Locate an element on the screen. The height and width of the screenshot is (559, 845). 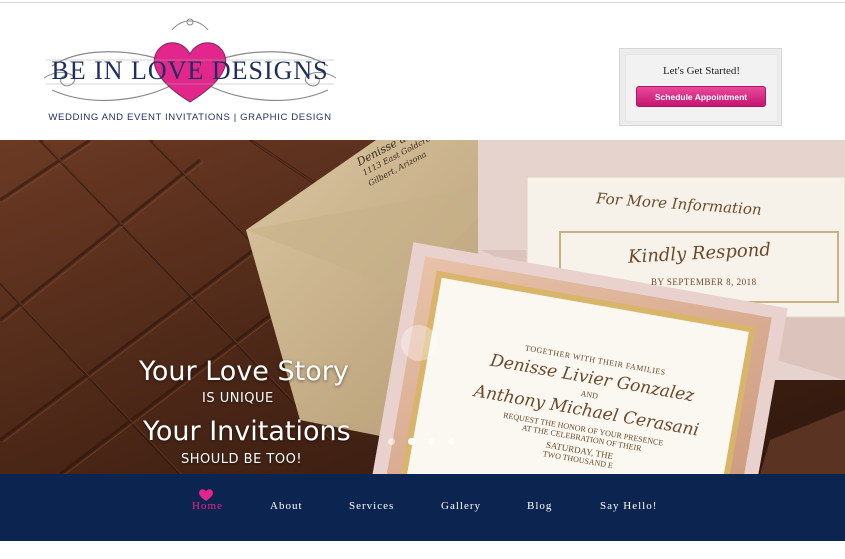
nav-item-say-hello: Say Hello! is located at coordinates (628, 506).